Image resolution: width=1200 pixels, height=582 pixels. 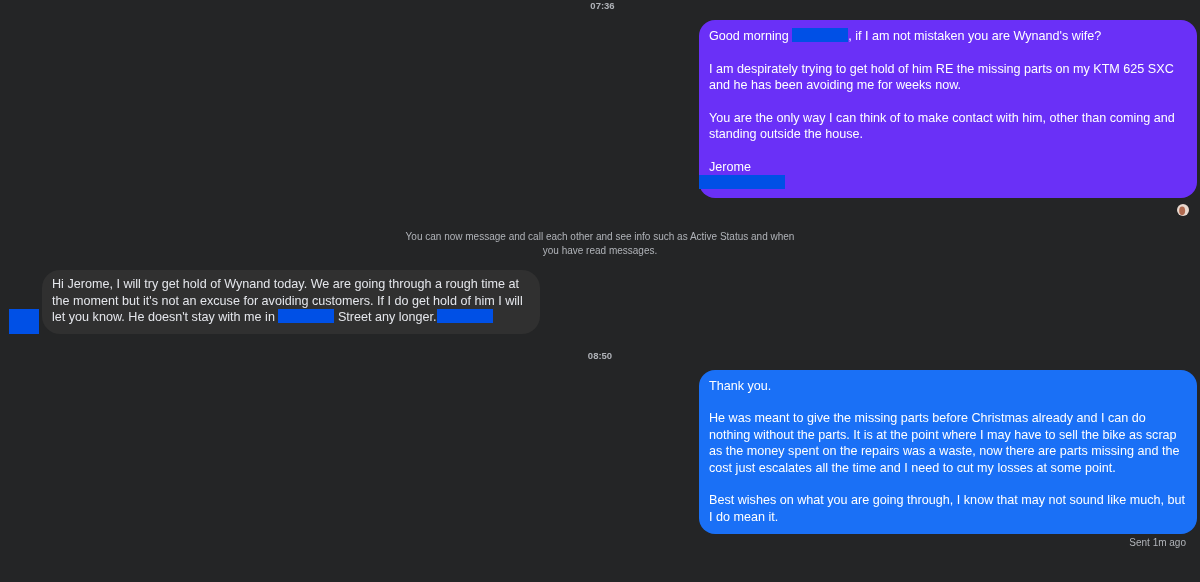 What do you see at coordinates (288, 301) in the screenshot?
I see `message-text: Hi Jerome, I will try get hold of Wynand today. We are going through a rough time at the moment but it's not an excuse for avoiding customers. If I do get hold of him I will let you know. He doesn't stay with me in Street any longer.` at bounding box center [288, 301].